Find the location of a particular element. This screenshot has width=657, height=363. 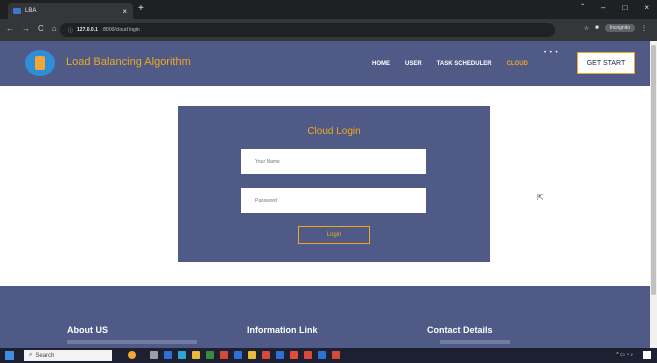

os-taskbar: ⌕ Search ^ ▭ ◔ ♪ is located at coordinates (328, 355).